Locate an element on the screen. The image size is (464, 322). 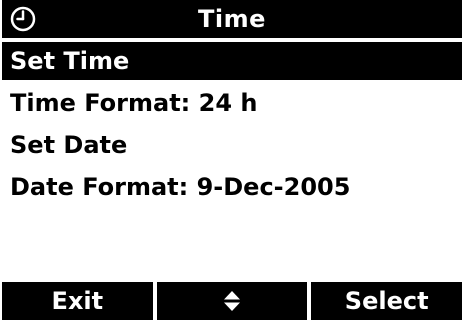
menu-item-date-format: Date Format: 9-Dec-2005 is located at coordinates (232, 187).